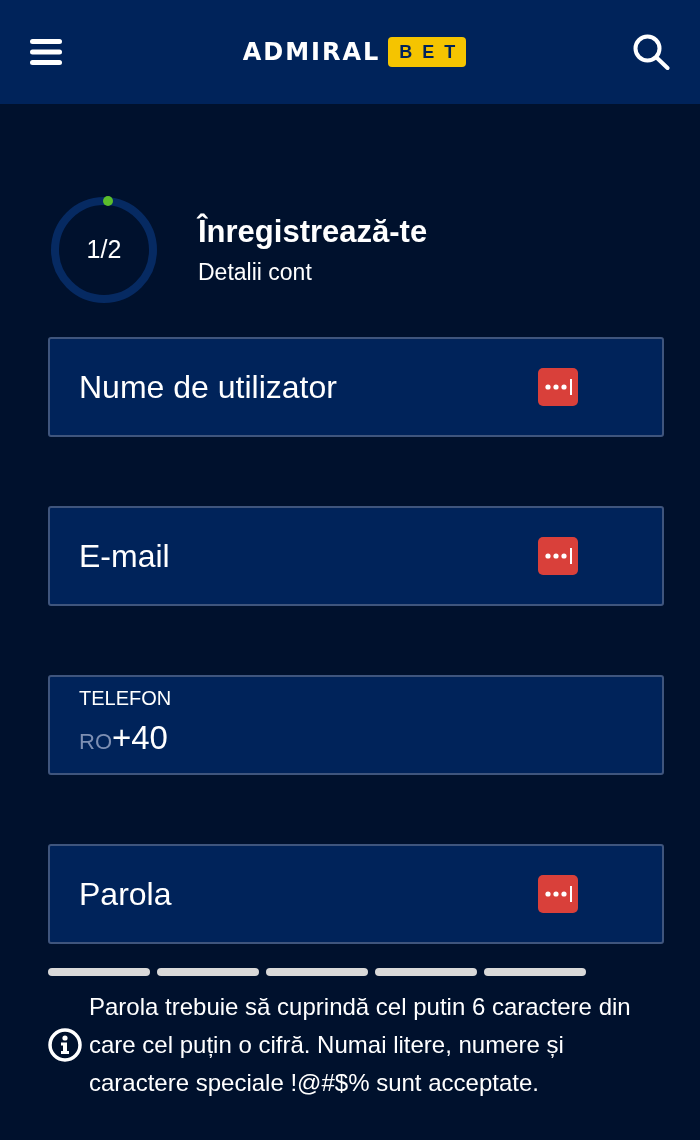  I want to click on progress-dot-icon, so click(108, 201).